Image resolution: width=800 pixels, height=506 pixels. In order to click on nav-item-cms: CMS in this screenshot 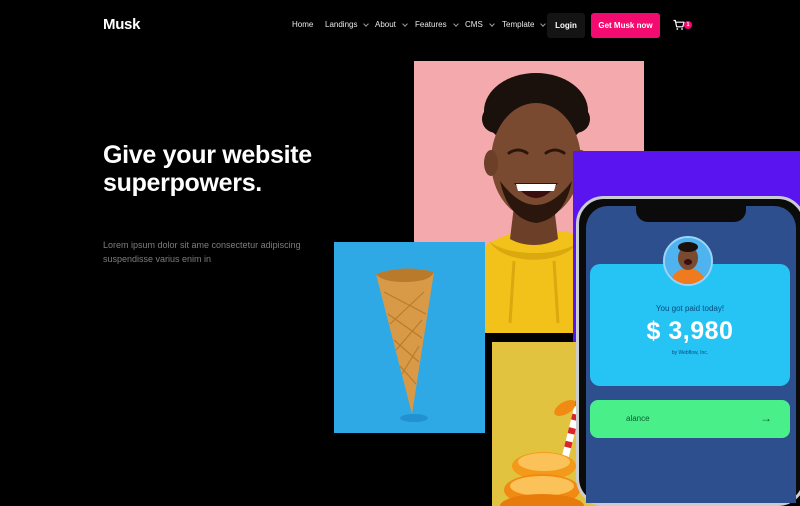, I will do `click(480, 24)`.